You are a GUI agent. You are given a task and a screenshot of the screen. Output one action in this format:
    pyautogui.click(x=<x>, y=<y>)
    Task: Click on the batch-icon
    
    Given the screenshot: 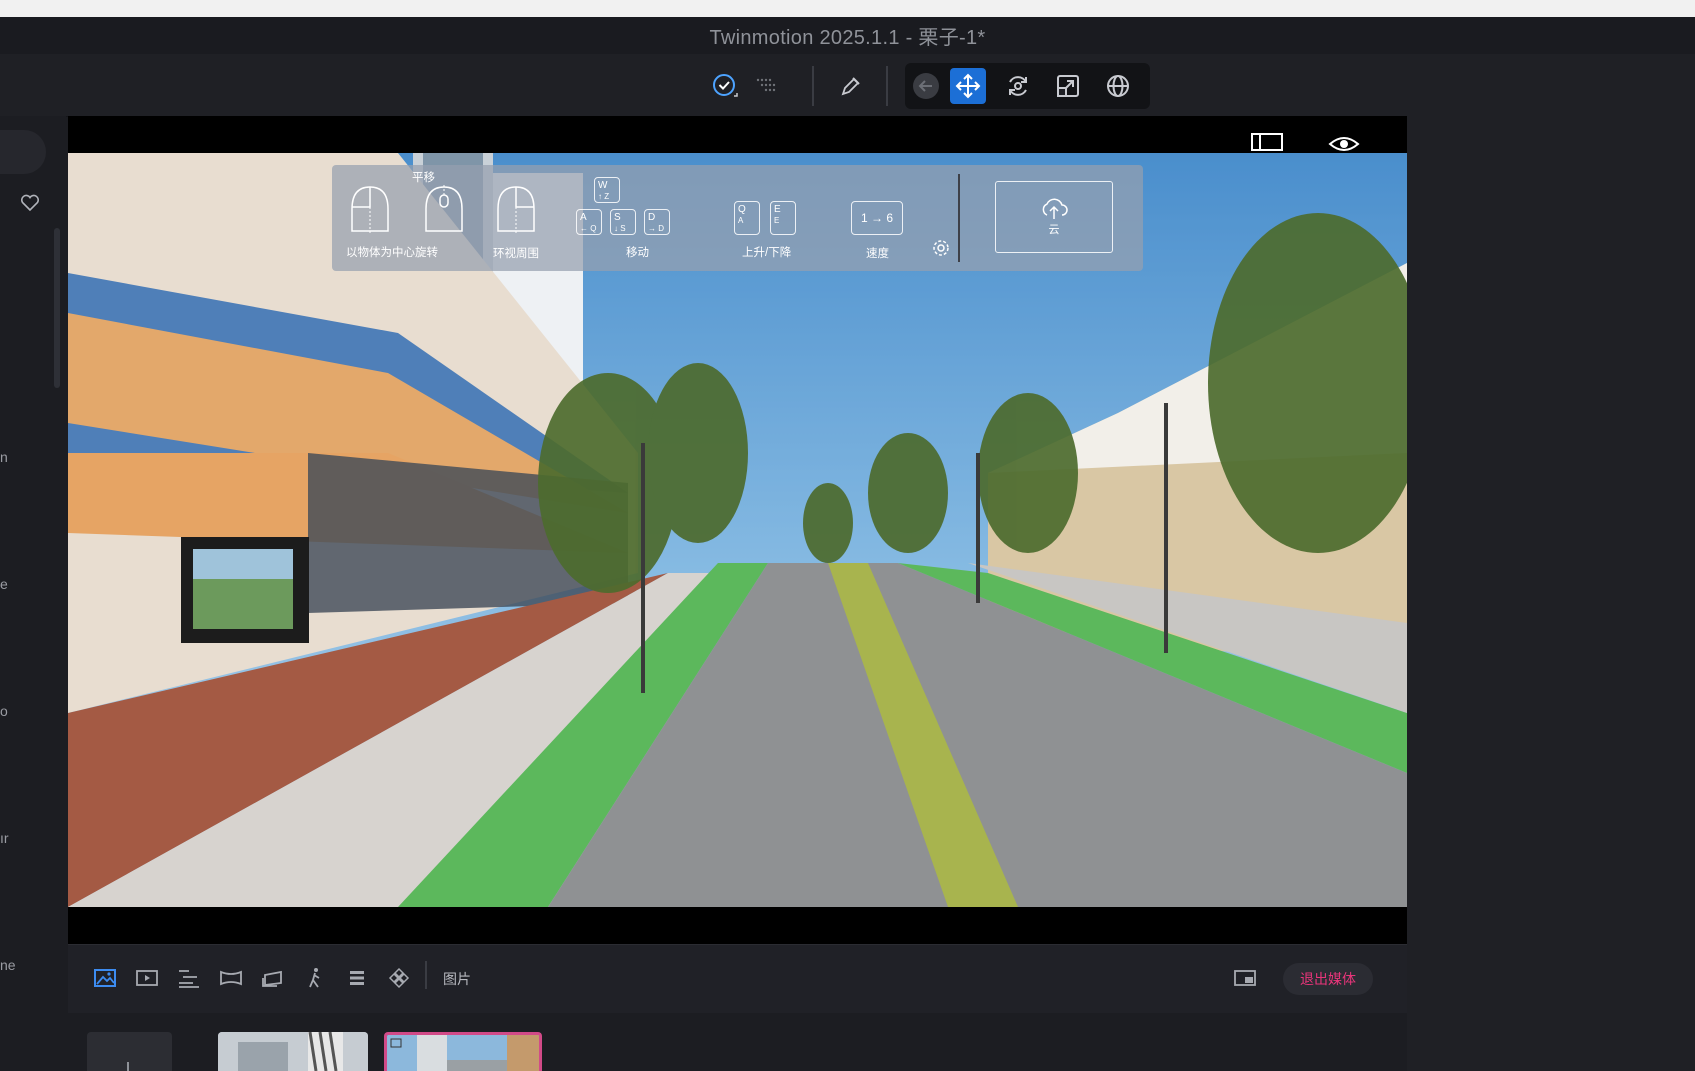 What is the action you would take?
    pyautogui.click(x=357, y=978)
    